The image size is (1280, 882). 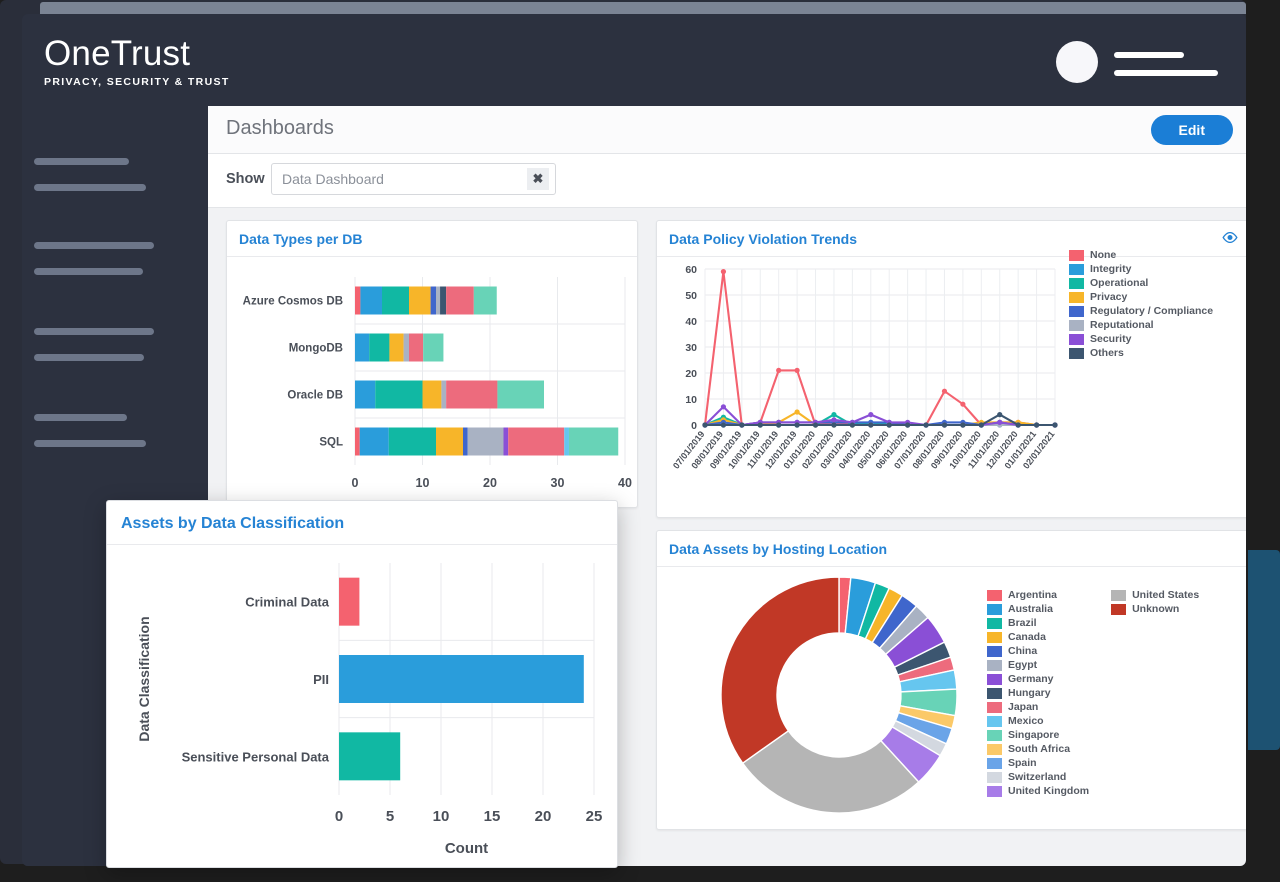 What do you see at coordinates (727, 130) in the screenshot?
I see `page-header: Dashboards Edit` at bounding box center [727, 130].